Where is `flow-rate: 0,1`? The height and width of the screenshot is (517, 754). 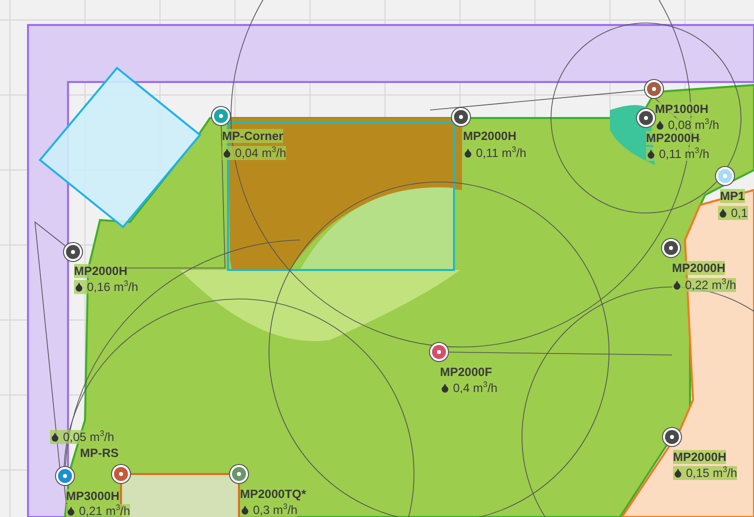 flow-rate: 0,1 is located at coordinates (739, 213).